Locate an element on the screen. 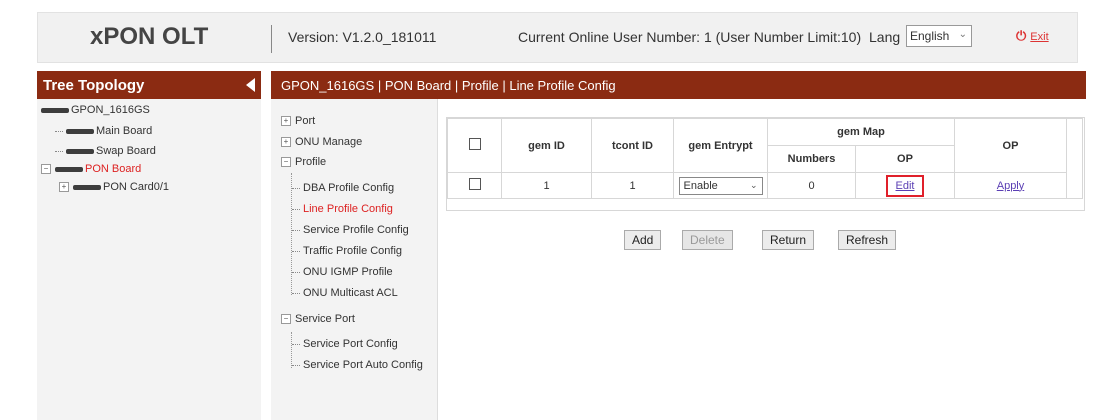 This screenshot has width=1105, height=420. tree-node-gpon: GPON_1616GS is located at coordinates (95, 110).